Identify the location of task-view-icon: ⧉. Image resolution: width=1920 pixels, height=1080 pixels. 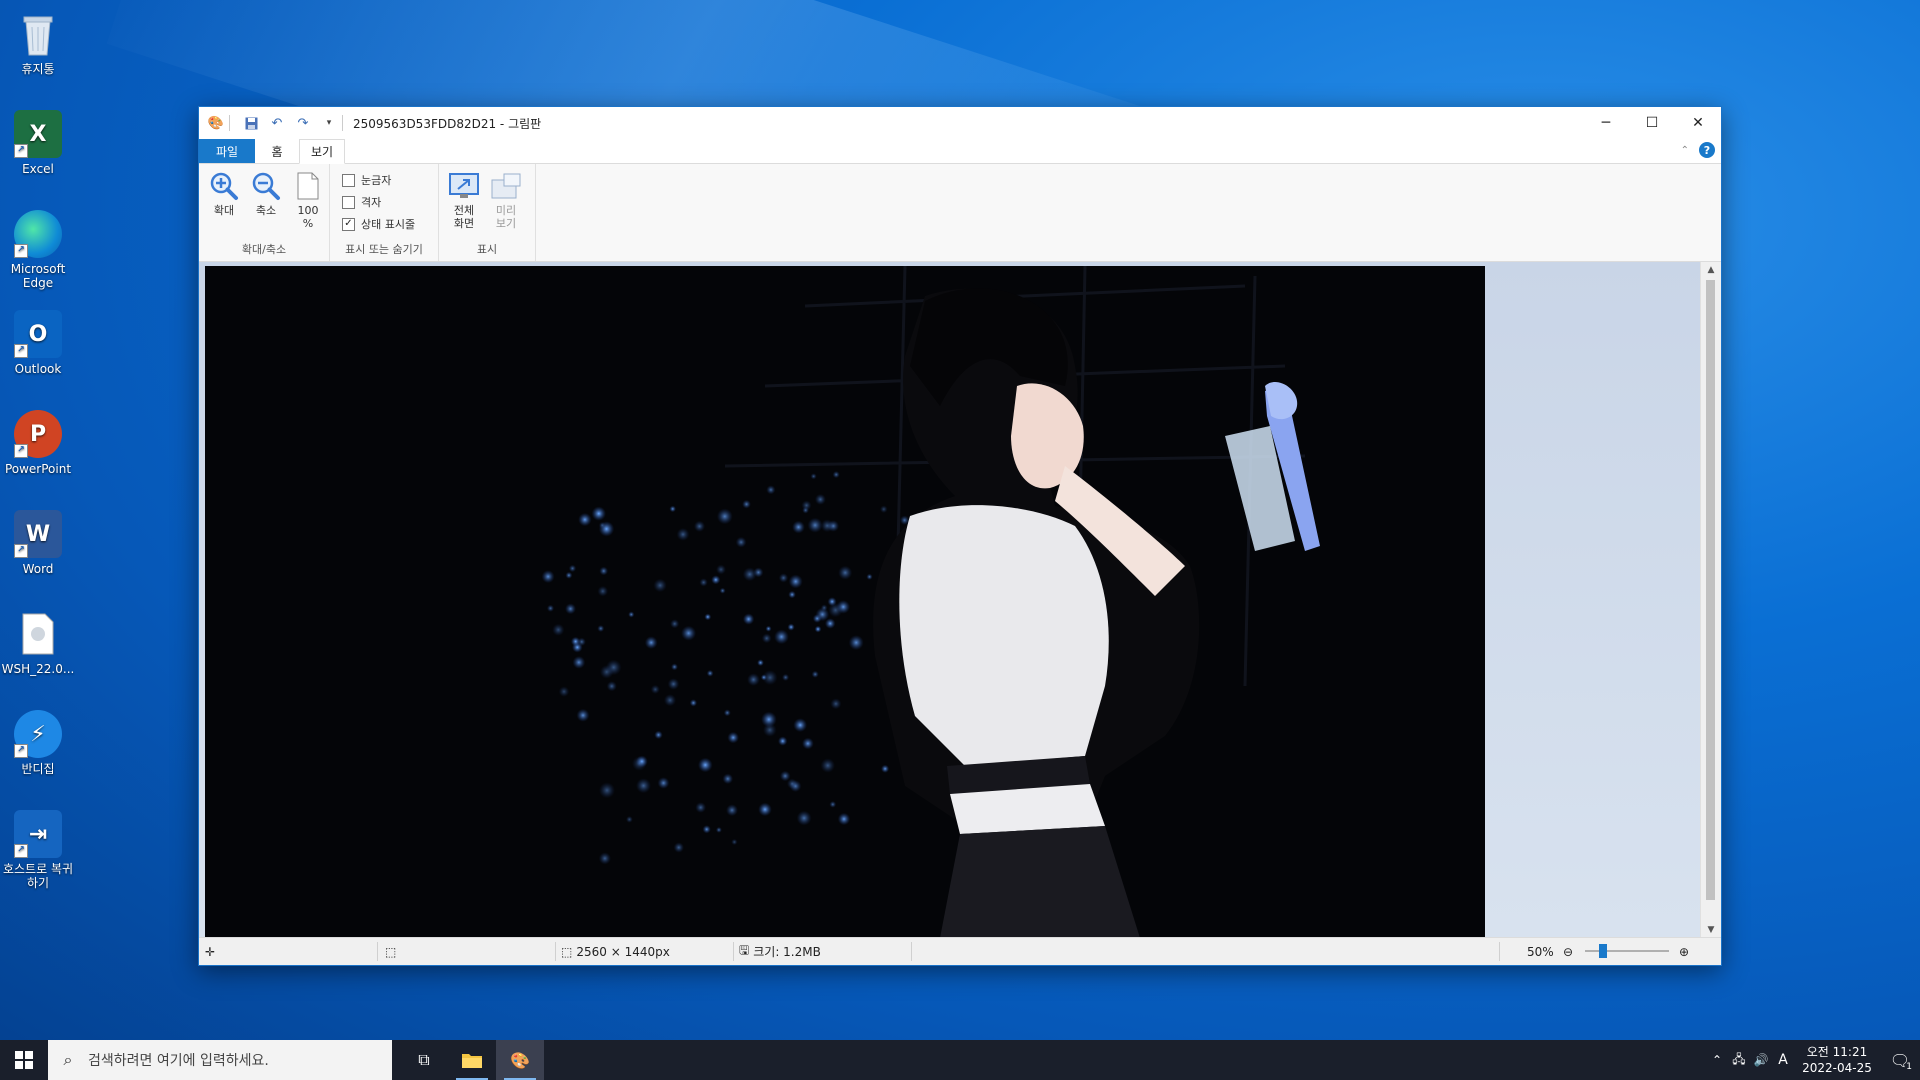
(424, 1059).